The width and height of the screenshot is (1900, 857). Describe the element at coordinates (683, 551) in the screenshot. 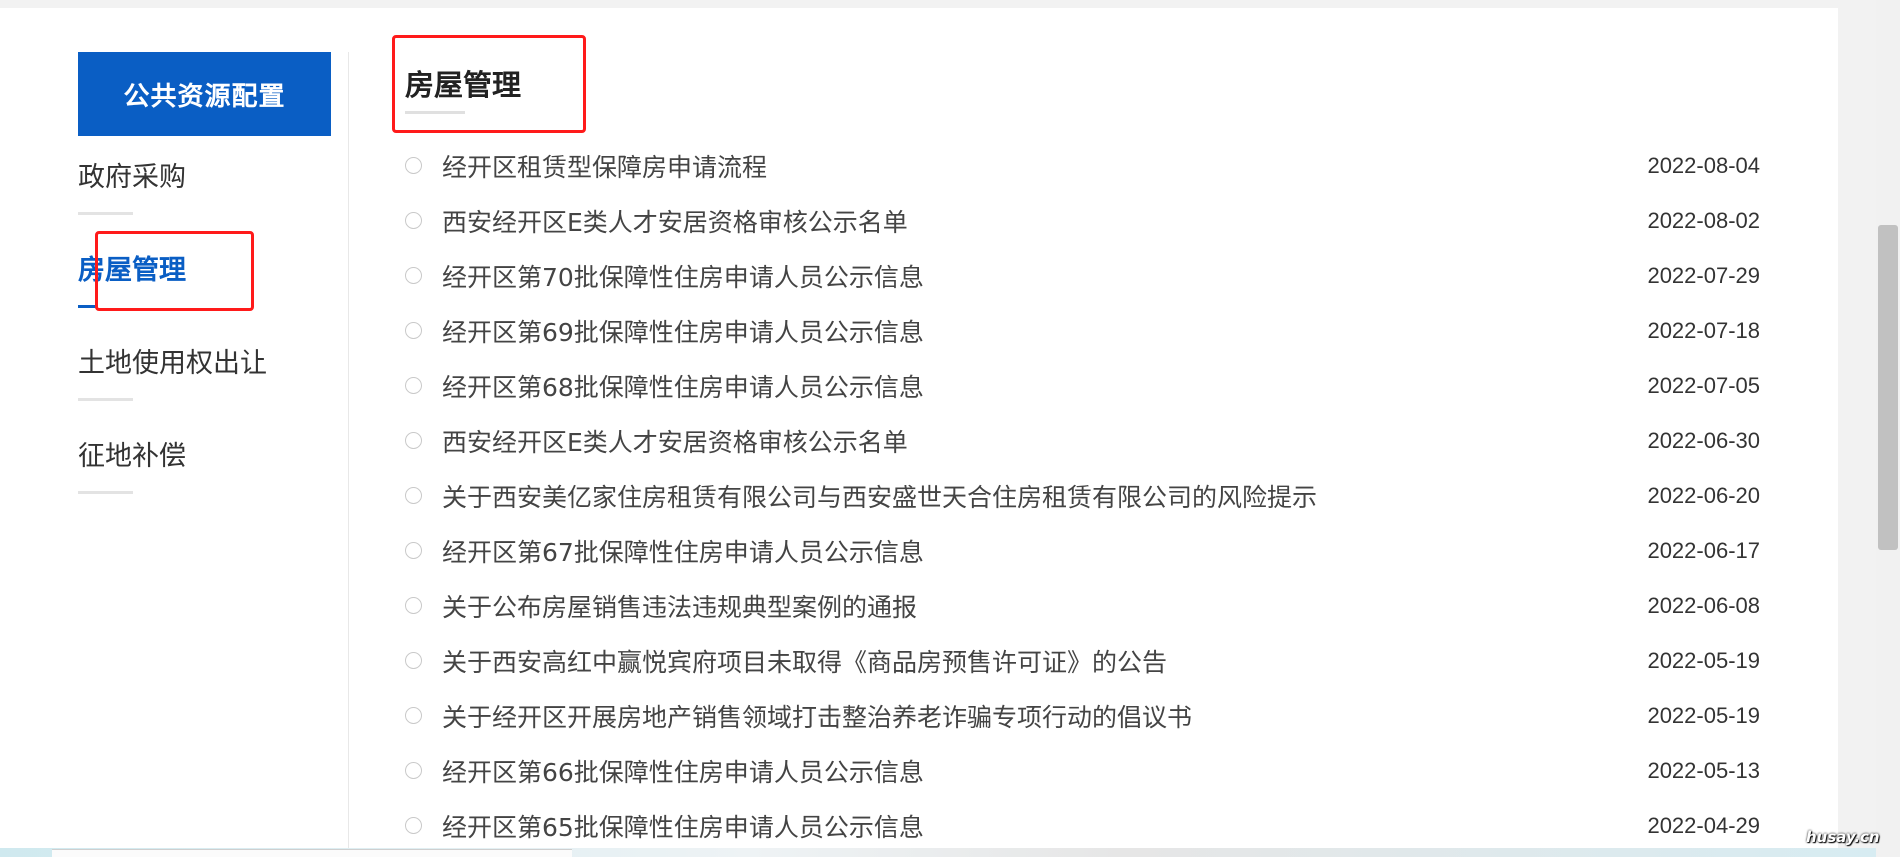

I see `news-title-link: 经开区第67批保障性住房申请人员公示信息` at that location.